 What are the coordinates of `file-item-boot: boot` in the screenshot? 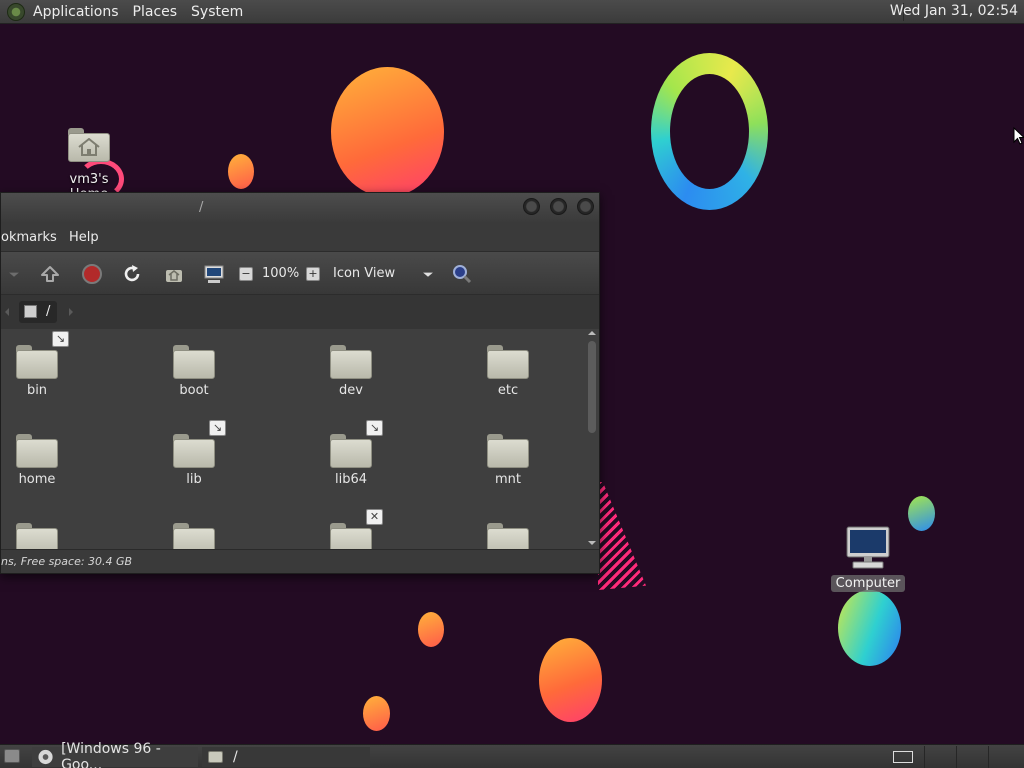 It's located at (194, 371).